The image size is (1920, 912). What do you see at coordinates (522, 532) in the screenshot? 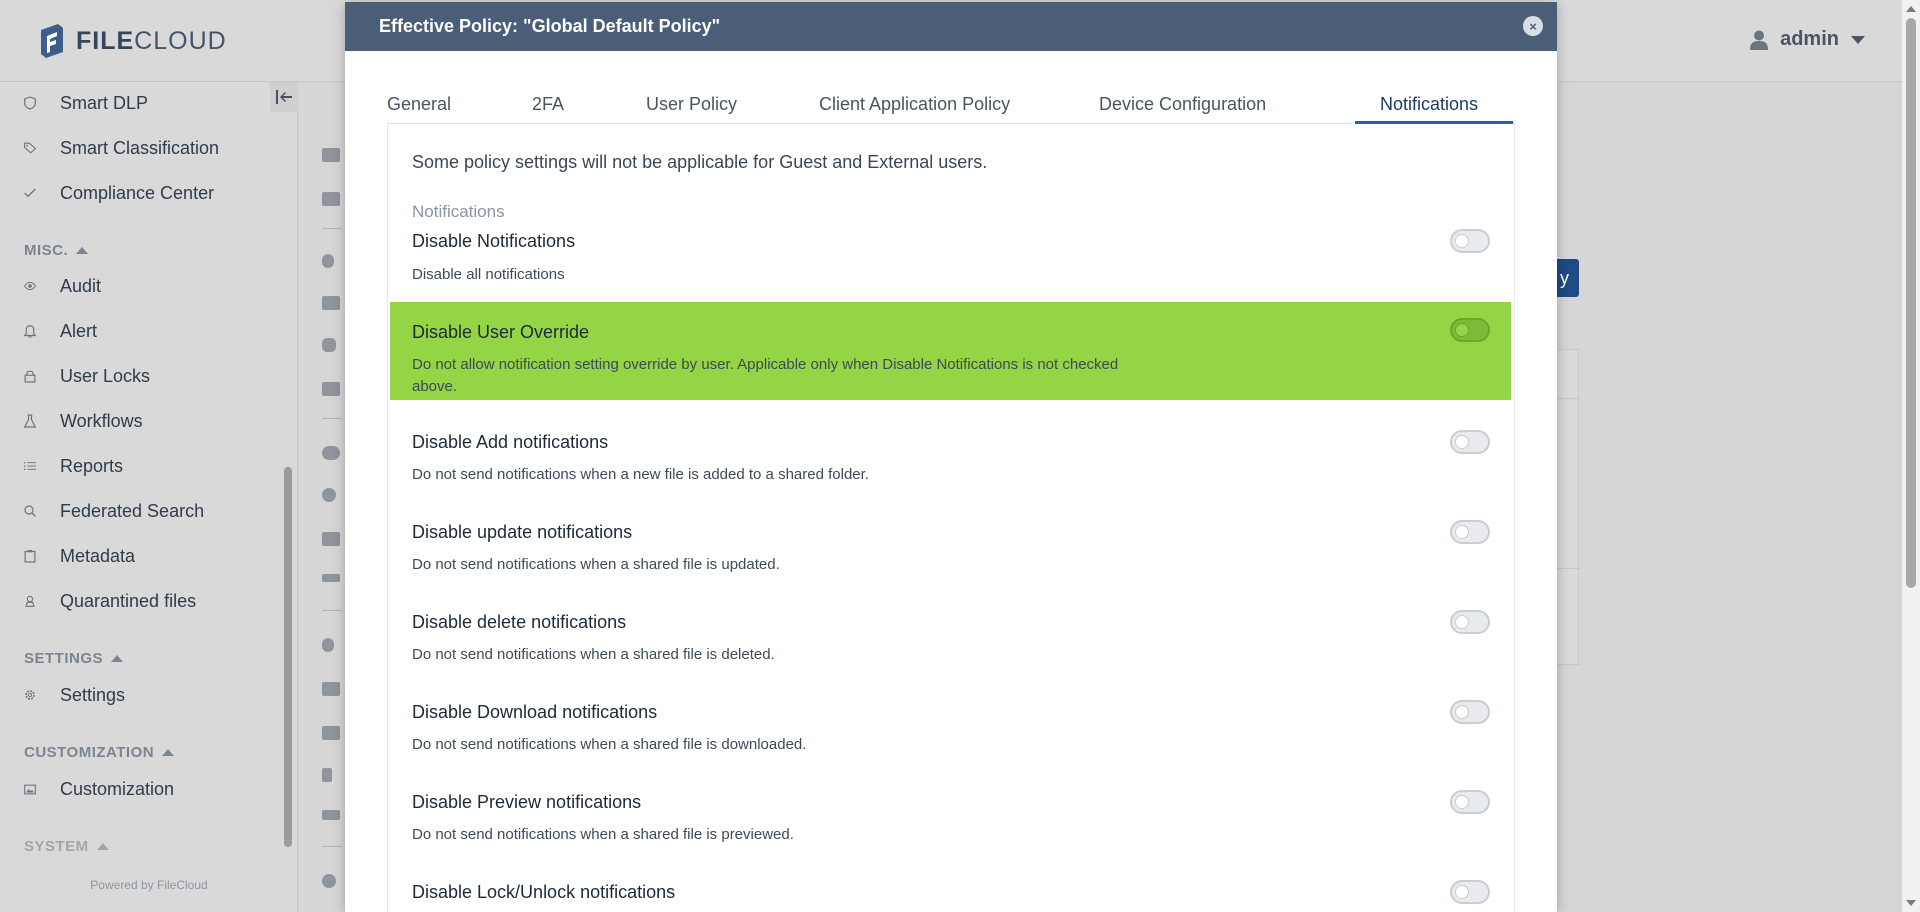
I see `setting-title: Disable update notifications` at bounding box center [522, 532].